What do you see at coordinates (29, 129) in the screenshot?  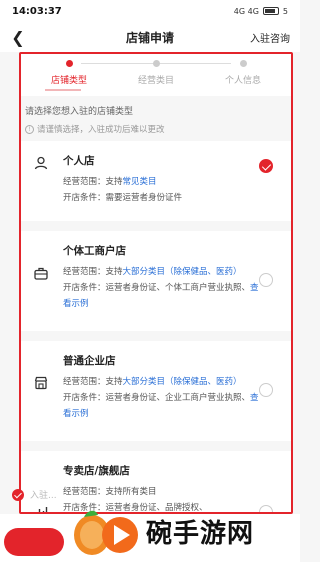 I see `info-icon: !` at bounding box center [29, 129].